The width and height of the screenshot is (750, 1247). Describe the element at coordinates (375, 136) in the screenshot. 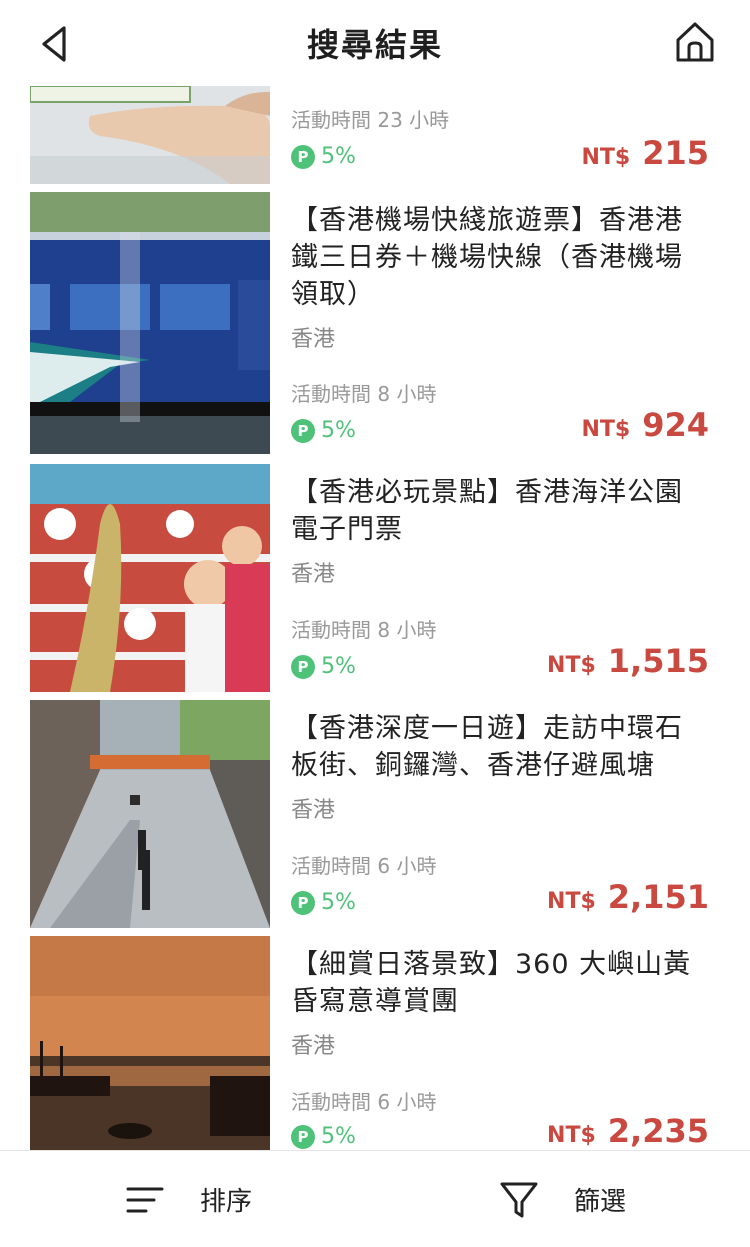

I see `list-item: 活動時間 23 小時 P 5% NT$ 215` at that location.